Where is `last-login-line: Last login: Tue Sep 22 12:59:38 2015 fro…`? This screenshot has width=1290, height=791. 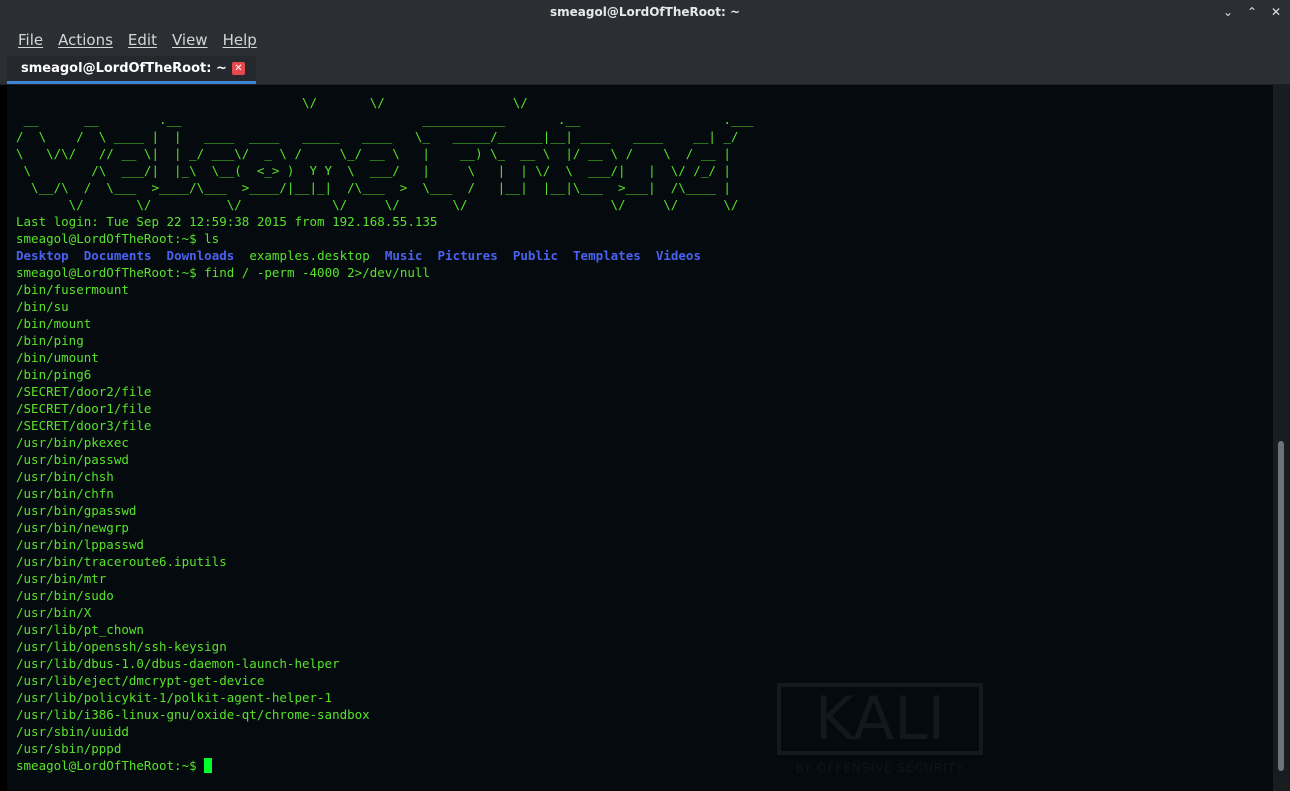
last-login-line: Last login: Tue Sep 22 12:59:38 2015 fro… is located at coordinates (227, 221).